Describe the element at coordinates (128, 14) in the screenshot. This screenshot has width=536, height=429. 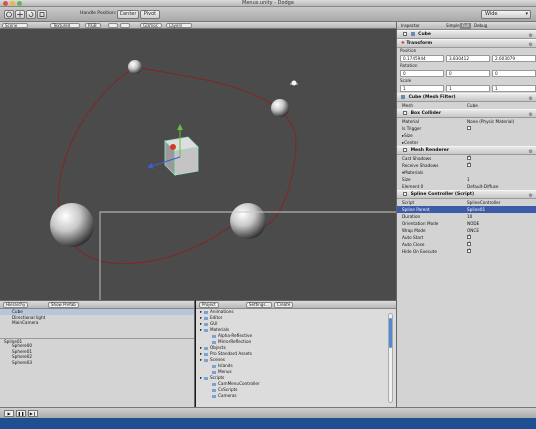
I see `center-toggle: Center` at that location.